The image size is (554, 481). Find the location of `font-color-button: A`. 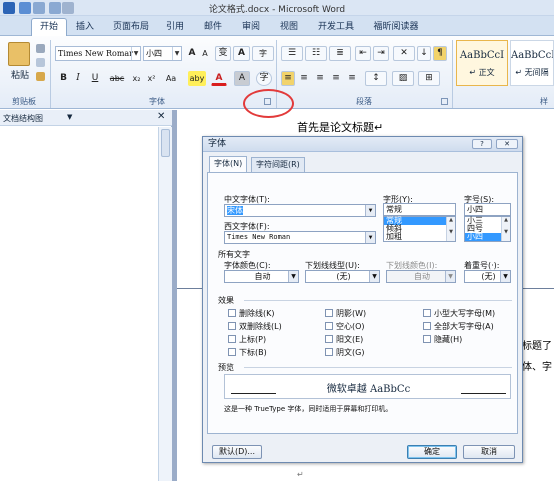

font-color-button: A is located at coordinates (219, 78).